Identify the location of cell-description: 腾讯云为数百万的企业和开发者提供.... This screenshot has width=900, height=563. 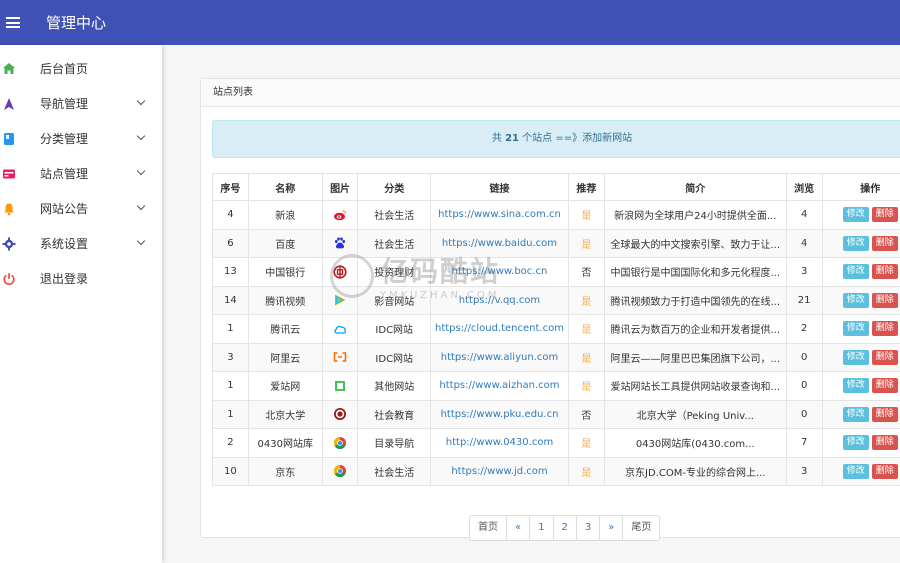
(695, 329).